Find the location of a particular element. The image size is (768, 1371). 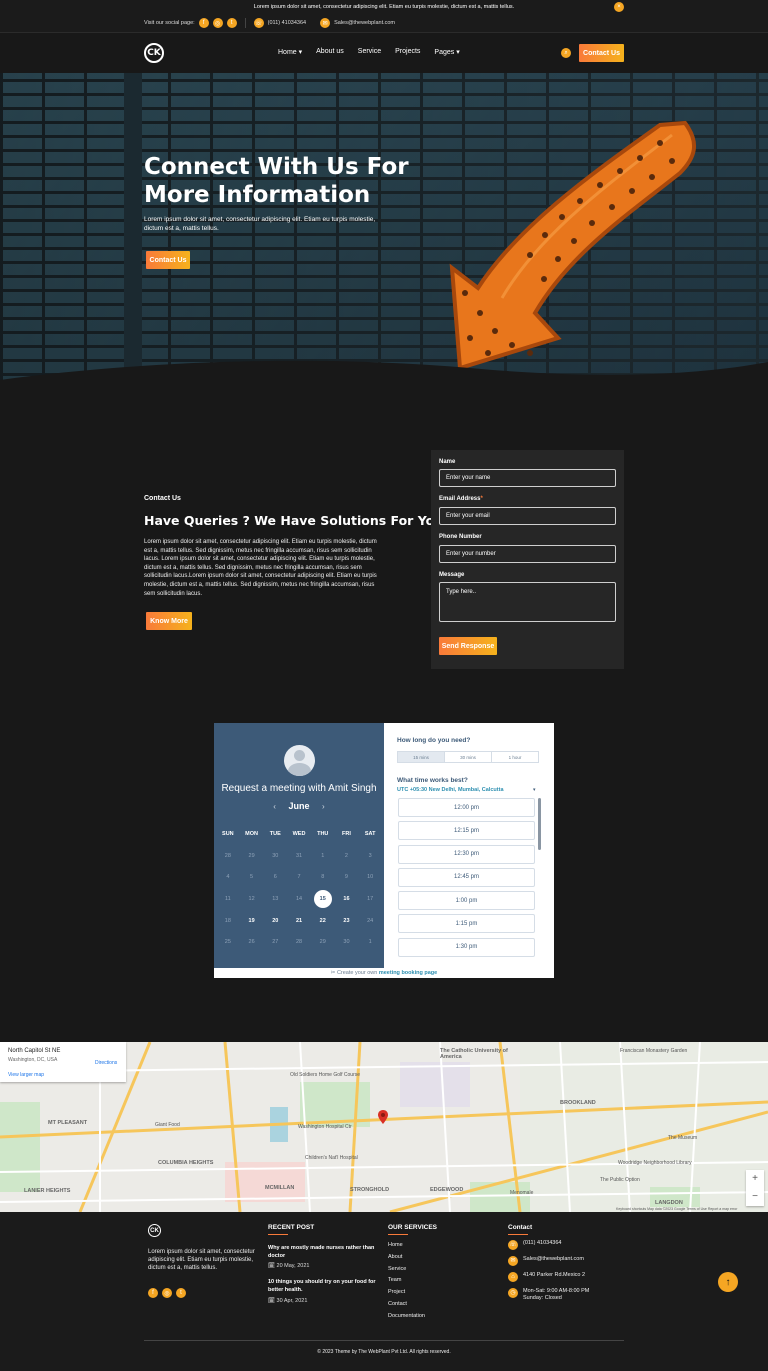

booking-footer: ✂ Create your own meeting booking page is located at coordinates (384, 973).